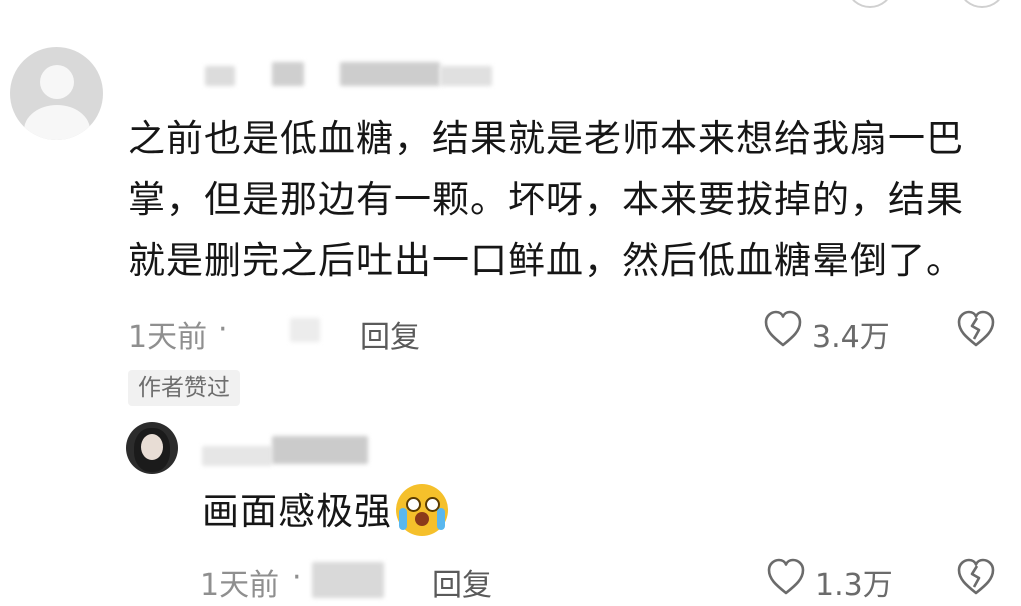 This screenshot has height=606, width=1021. What do you see at coordinates (854, 585) in the screenshot?
I see `reply-like-count: 1.3万` at bounding box center [854, 585].